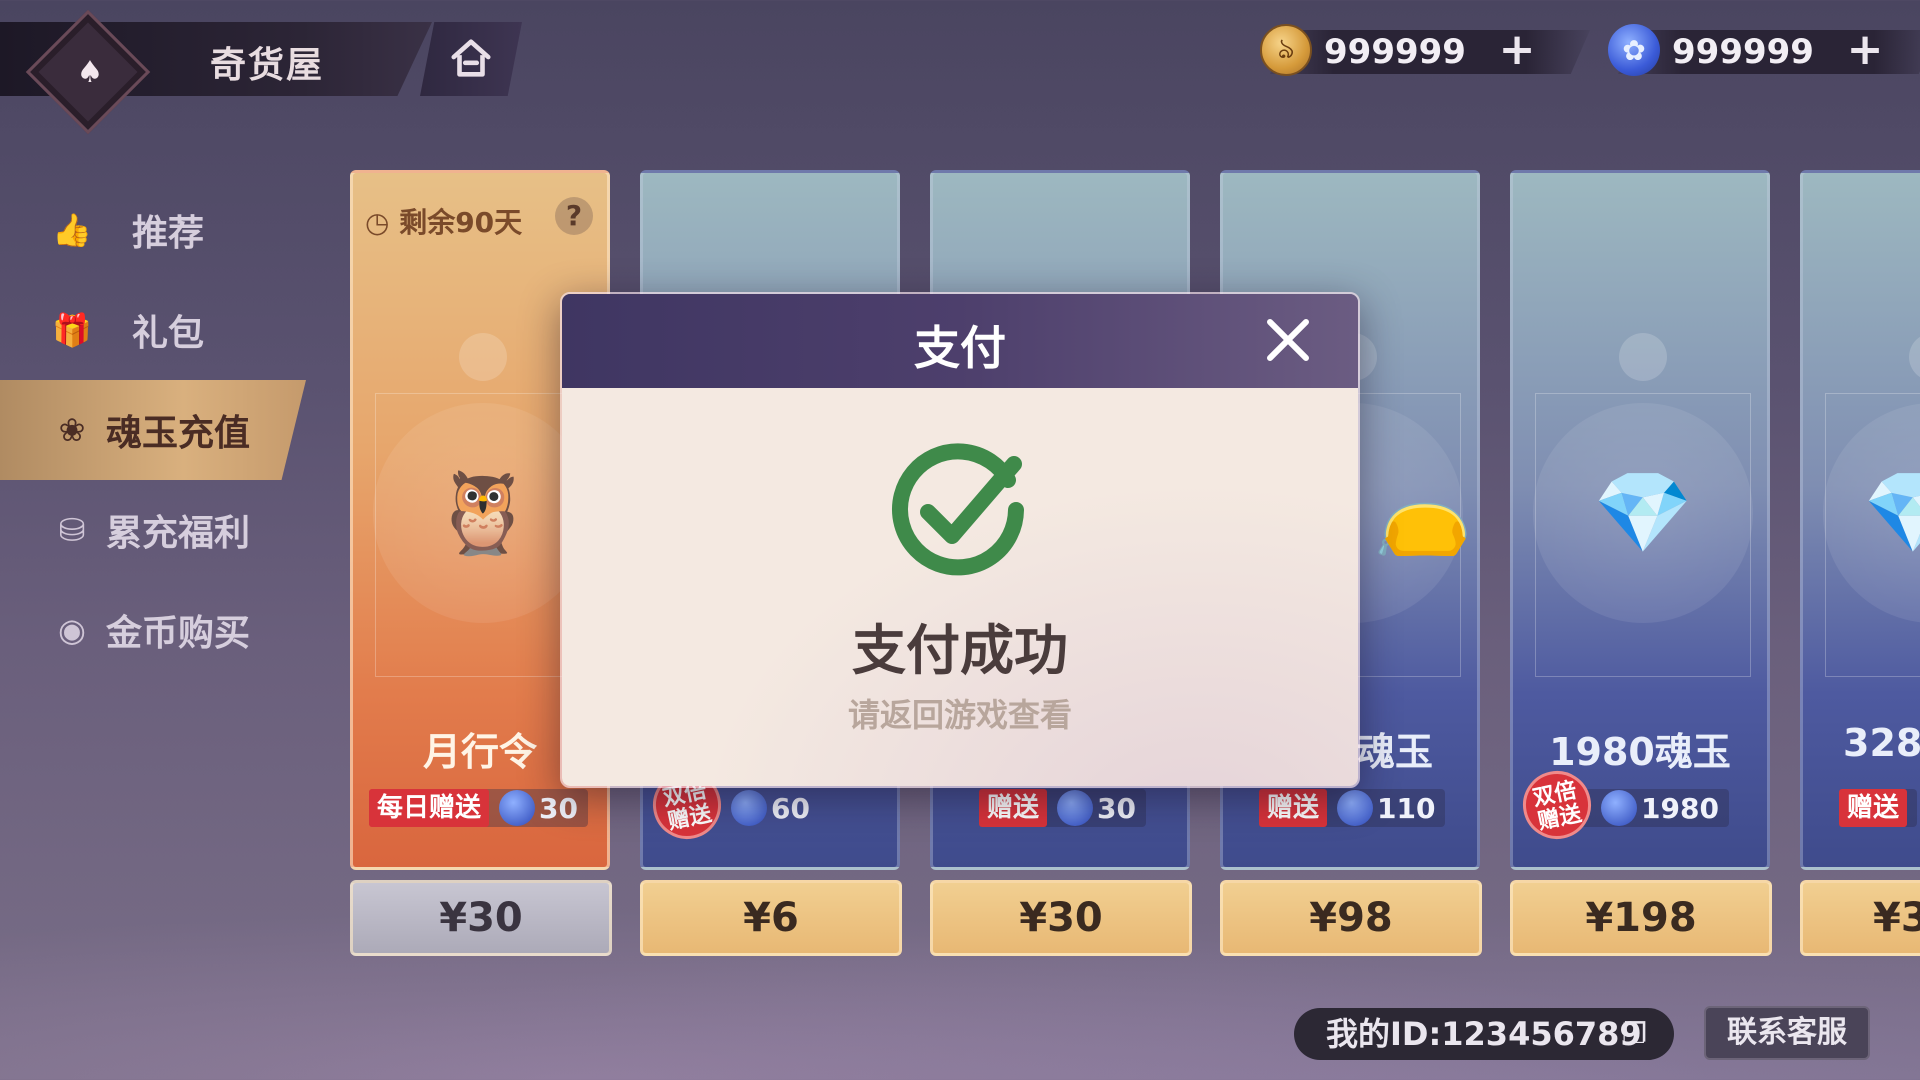  What do you see at coordinates (959, 715) in the screenshot?
I see `return-hint-text: 请返回游戏查看` at bounding box center [959, 715].